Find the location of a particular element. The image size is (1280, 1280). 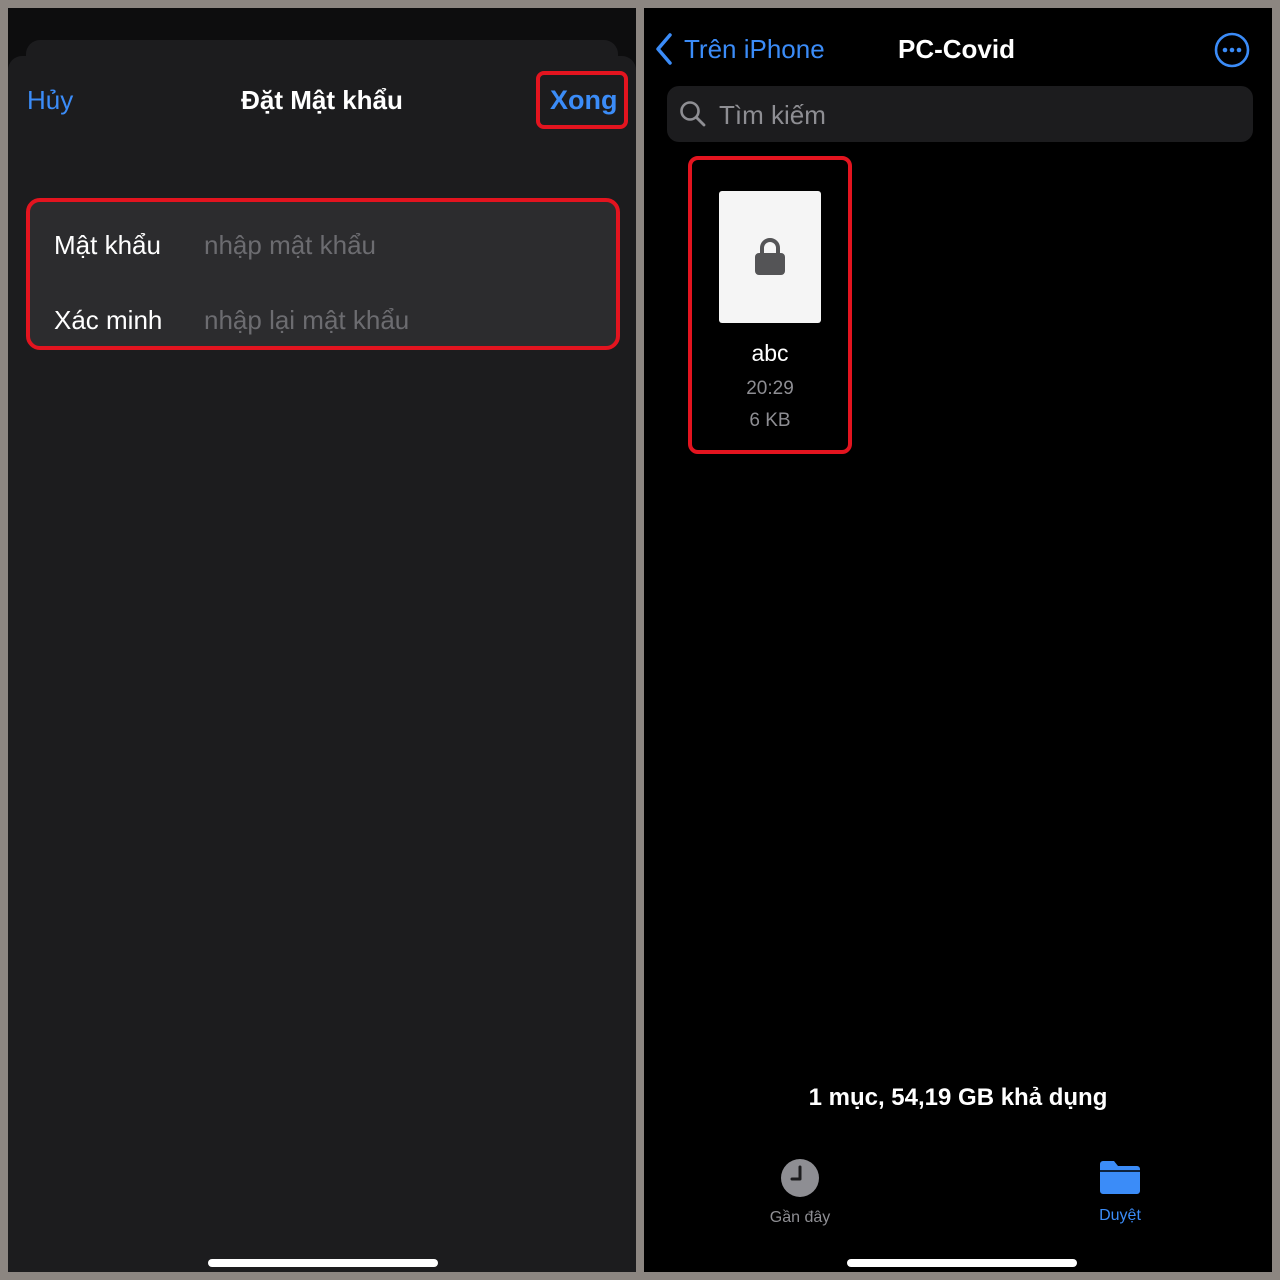

password-row: Mật khẩu is located at coordinates (323, 245).